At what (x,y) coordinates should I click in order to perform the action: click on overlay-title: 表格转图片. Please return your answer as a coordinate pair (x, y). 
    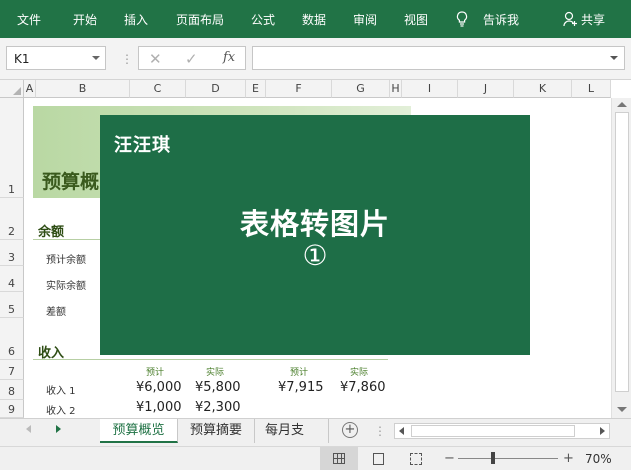
    Looking at the image, I should click on (314, 224).